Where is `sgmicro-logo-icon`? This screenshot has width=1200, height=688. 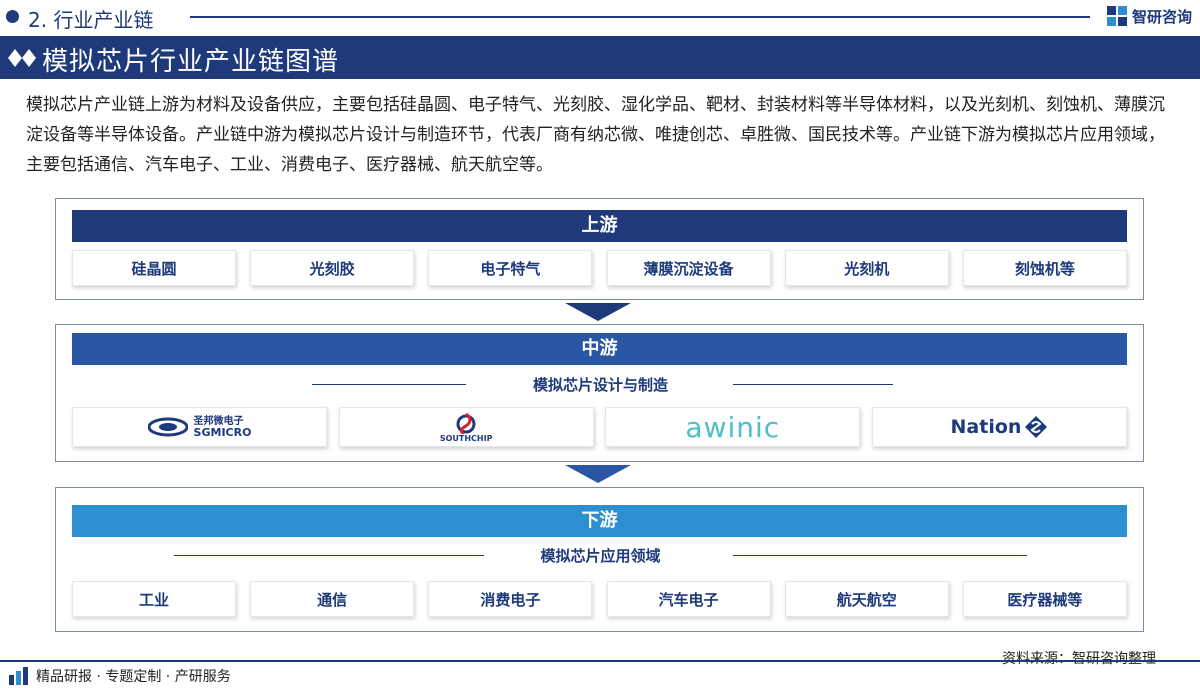
sgmicro-logo-icon is located at coordinates (167, 427).